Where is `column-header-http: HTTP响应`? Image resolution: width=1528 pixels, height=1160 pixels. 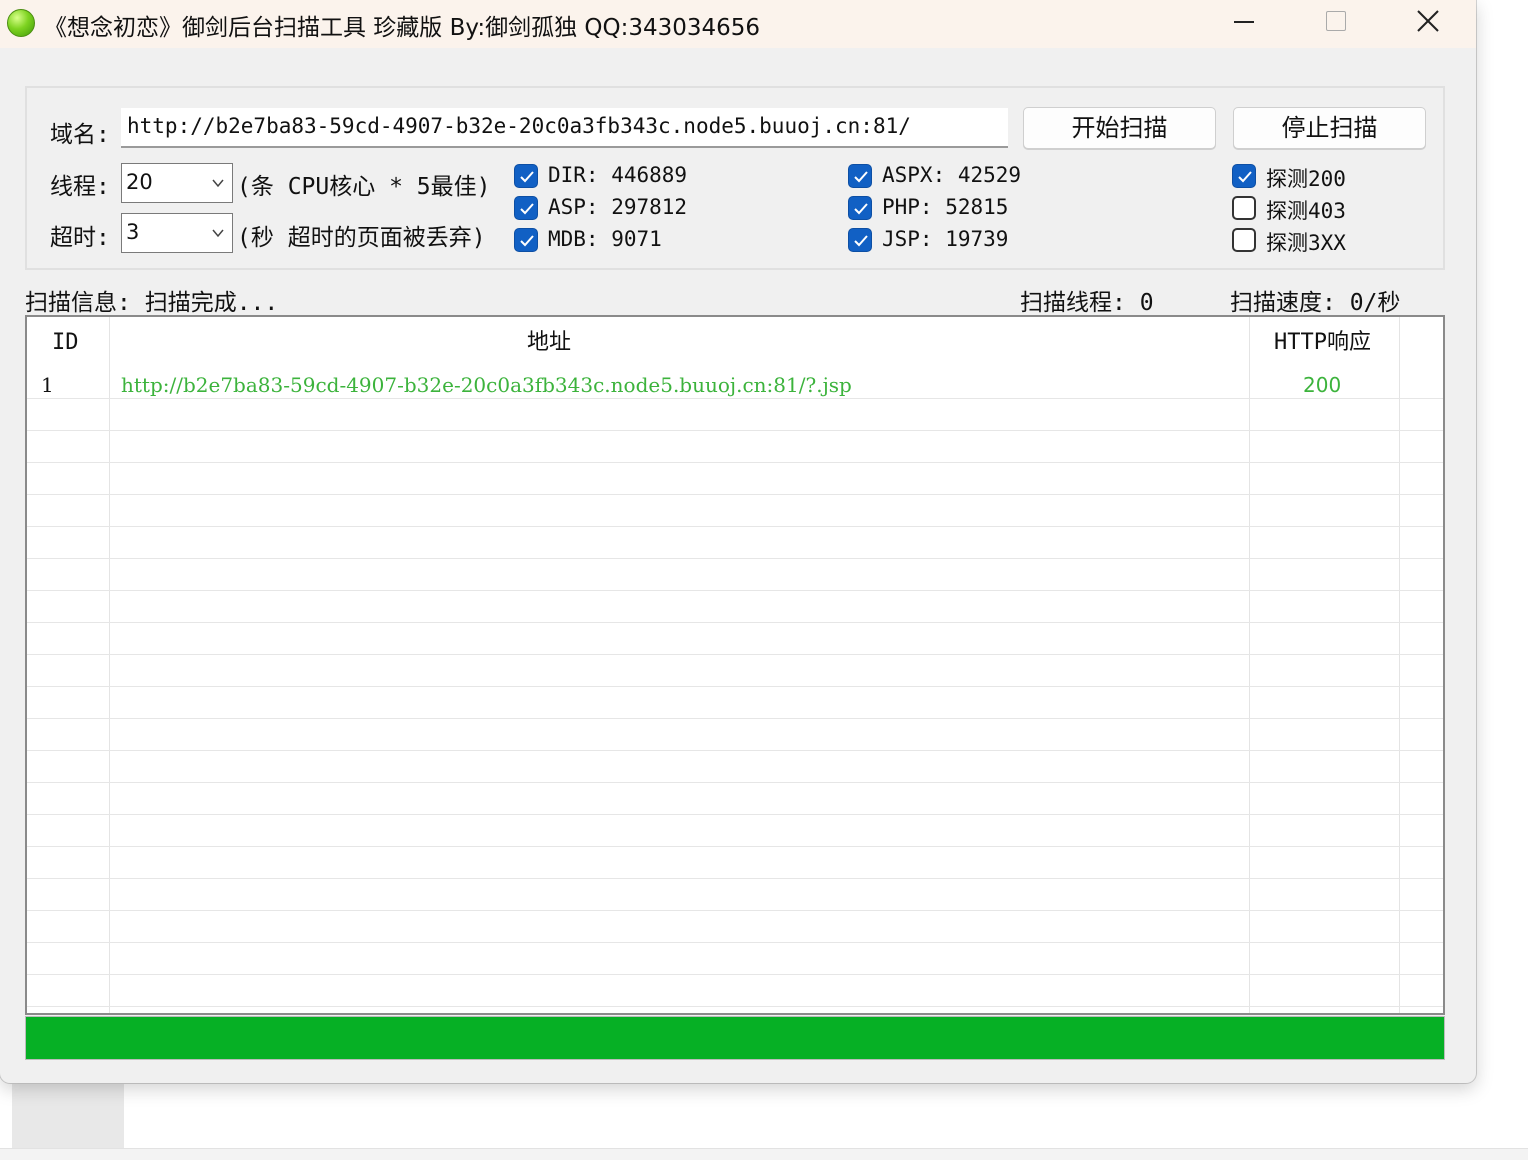 column-header-http: HTTP响应 is located at coordinates (1322, 342).